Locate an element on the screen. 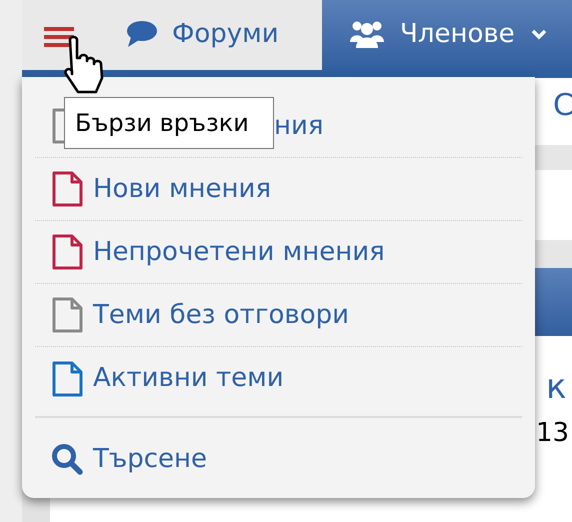 This screenshot has width=572, height=522. speech-bubble-icon is located at coordinates (142, 34).